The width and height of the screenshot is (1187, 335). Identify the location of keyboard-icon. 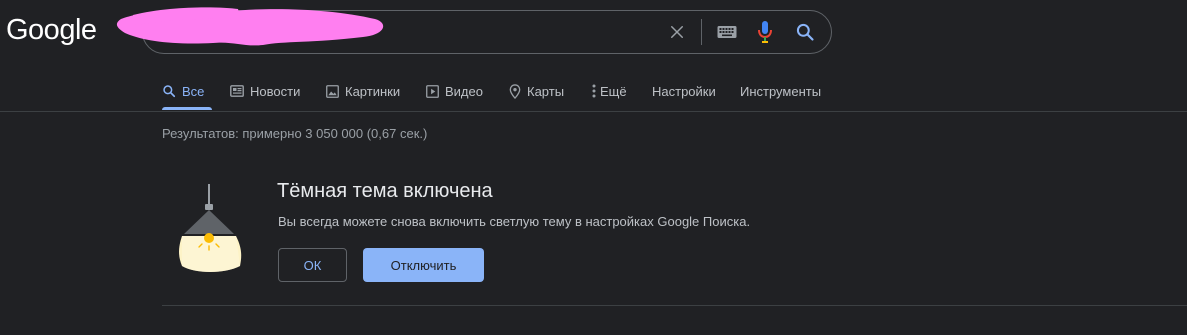
(727, 32).